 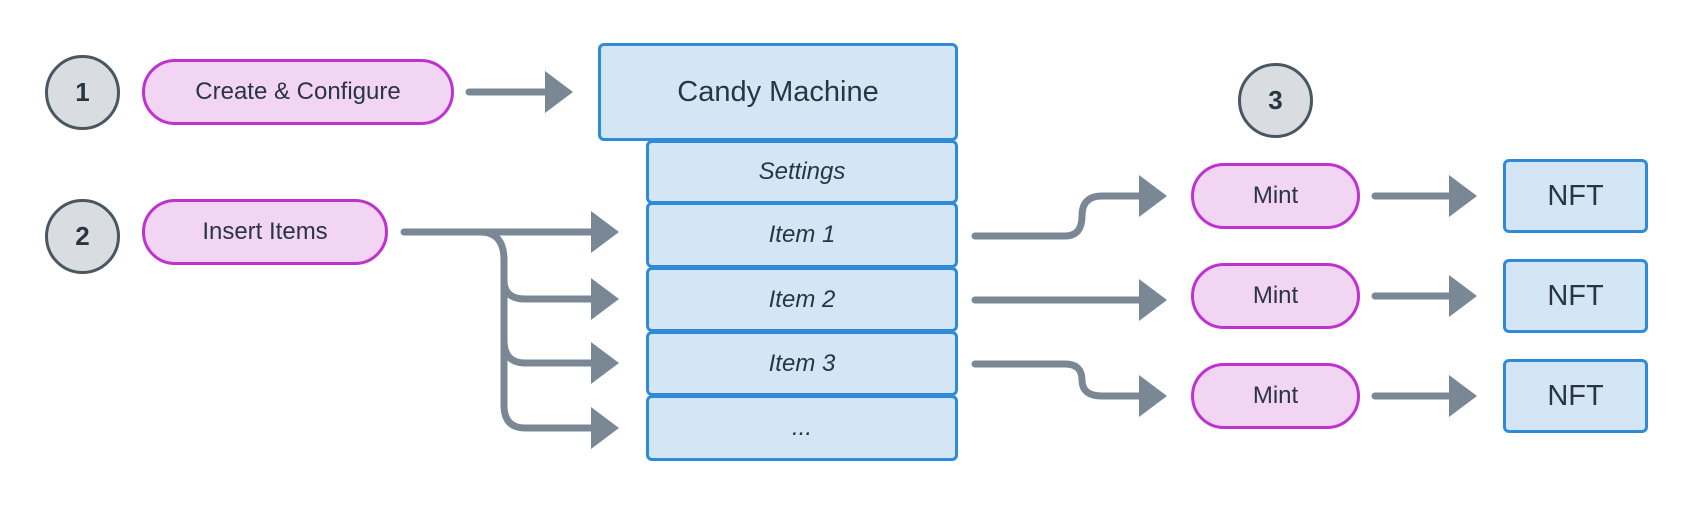 I want to click on mint-action-2: Mint, so click(x=1275, y=296).